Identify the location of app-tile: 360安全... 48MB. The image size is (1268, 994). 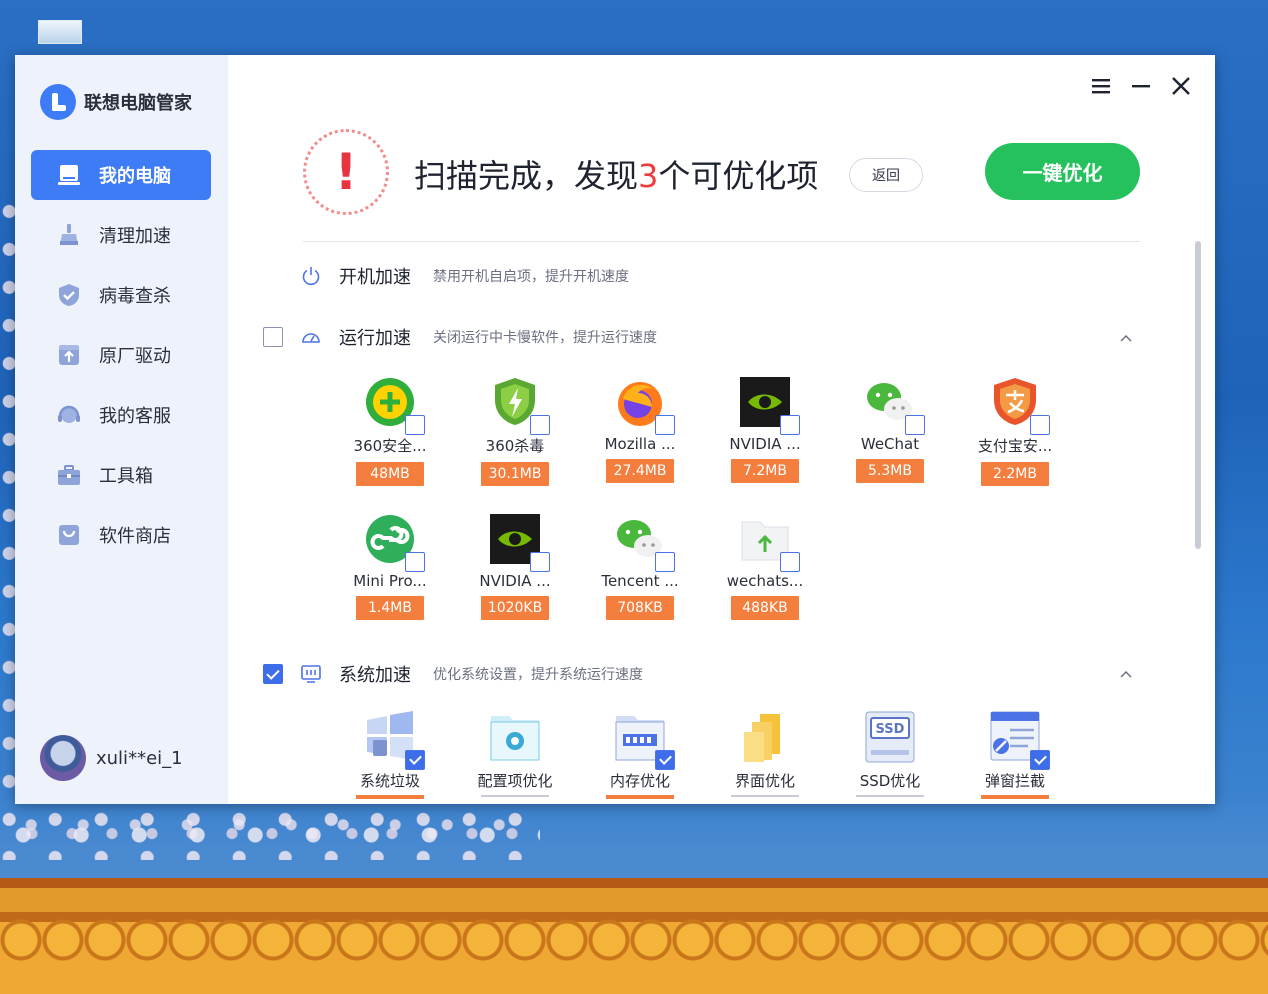
(390, 435).